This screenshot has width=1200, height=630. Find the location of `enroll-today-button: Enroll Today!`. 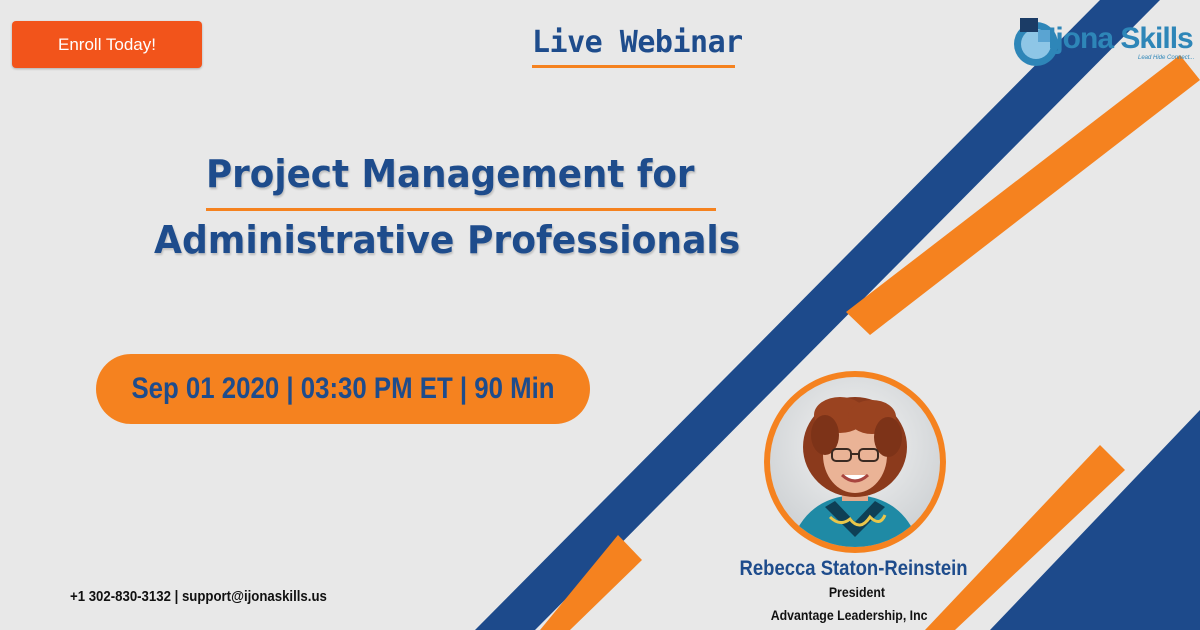

enroll-today-button: Enroll Today! is located at coordinates (107, 44).